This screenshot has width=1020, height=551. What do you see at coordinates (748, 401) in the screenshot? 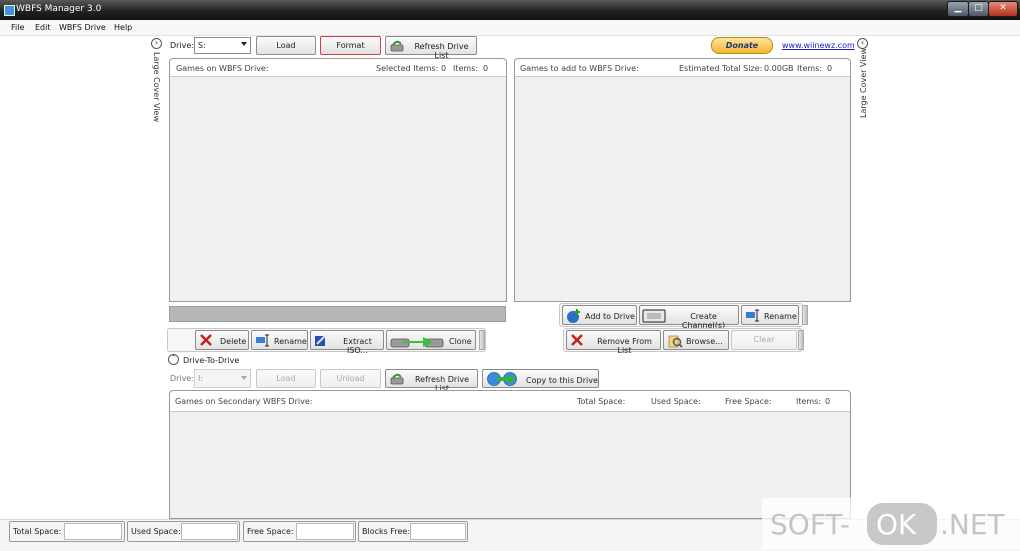
I see `secondary-free-label: Free Space:` at bounding box center [748, 401].